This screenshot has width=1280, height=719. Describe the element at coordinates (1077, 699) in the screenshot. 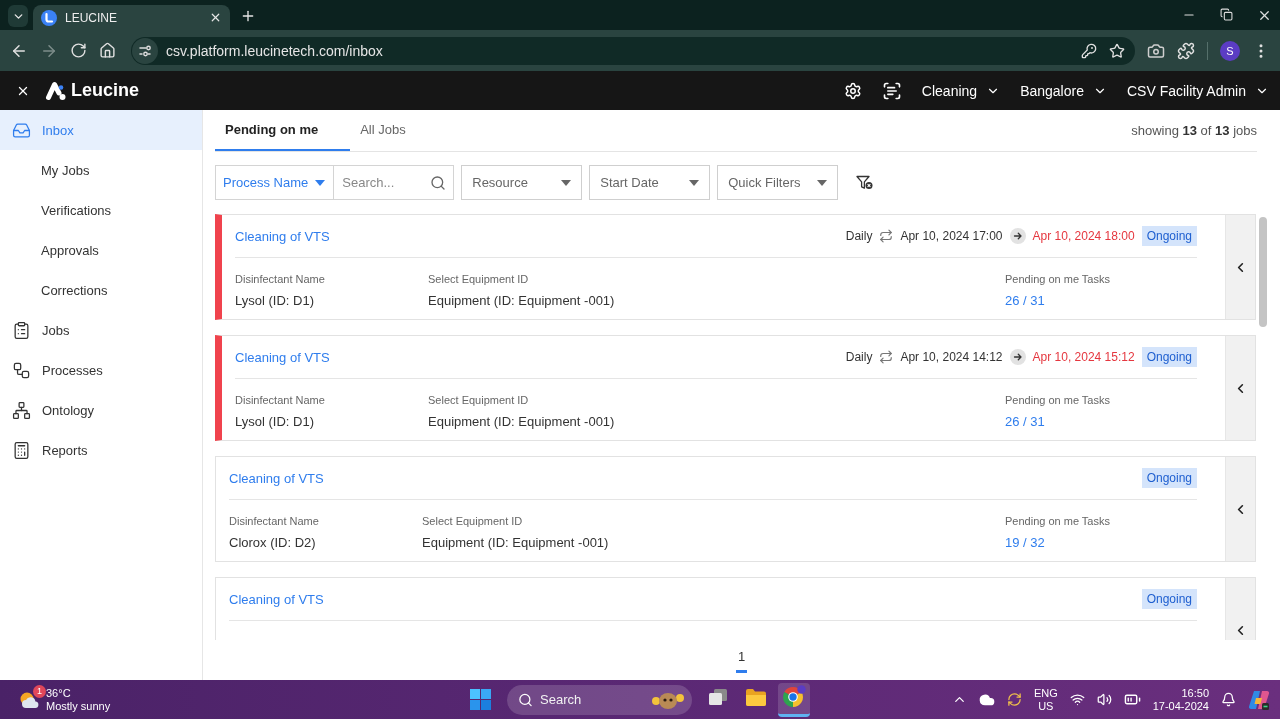

I see `wifi-icon` at that location.